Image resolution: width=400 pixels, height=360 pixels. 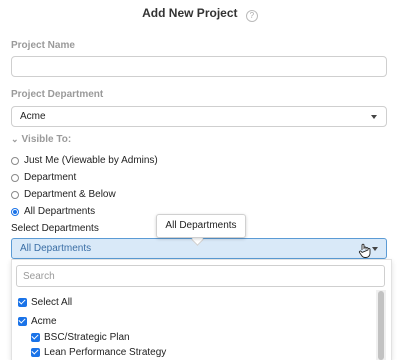 I want to click on radio-all-departments: All Departments, so click(x=53, y=211).